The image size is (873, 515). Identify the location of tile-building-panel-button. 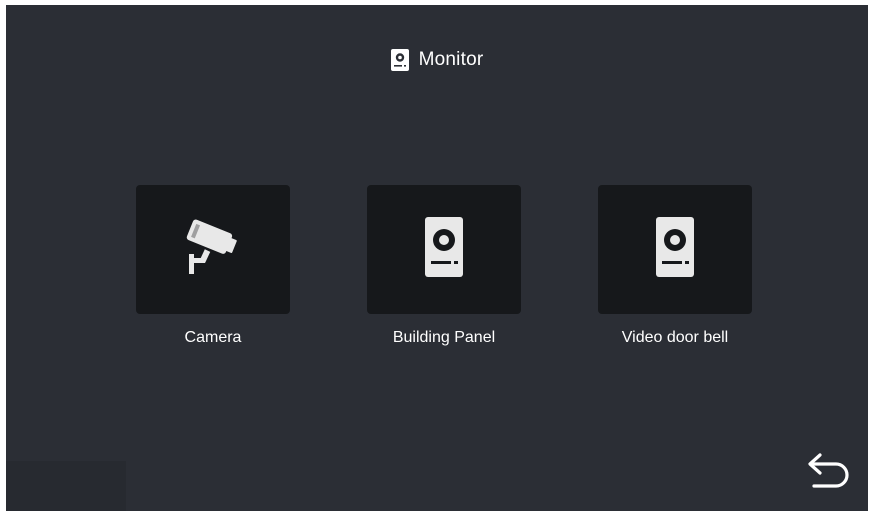
(444, 249).